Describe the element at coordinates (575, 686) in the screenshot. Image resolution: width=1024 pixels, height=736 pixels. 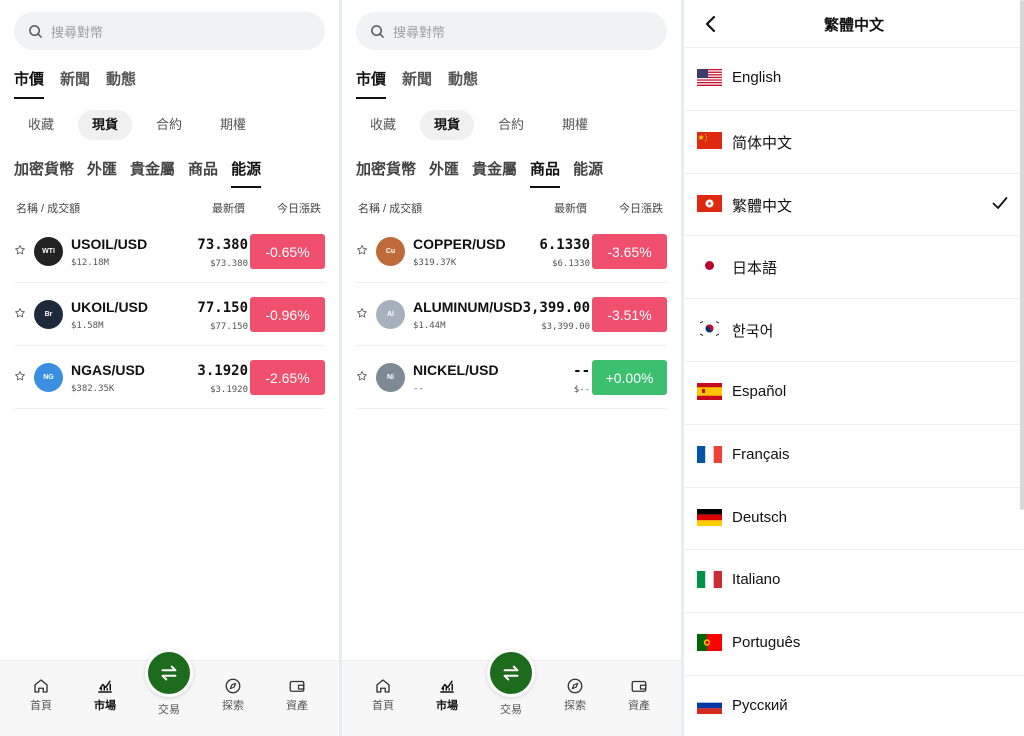
I see `compass-icon` at that location.